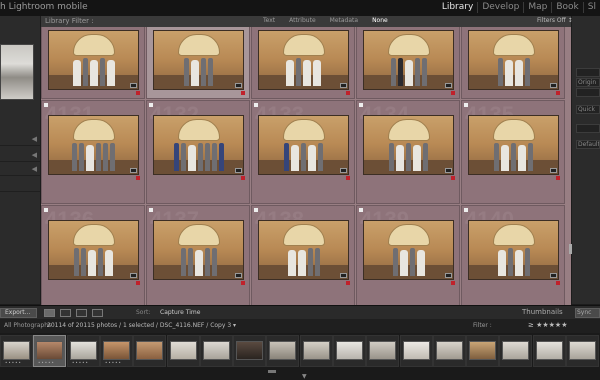  Describe the element at coordinates (588, 109) in the screenshot. I see `quick-develop-label: Quick` at that location.